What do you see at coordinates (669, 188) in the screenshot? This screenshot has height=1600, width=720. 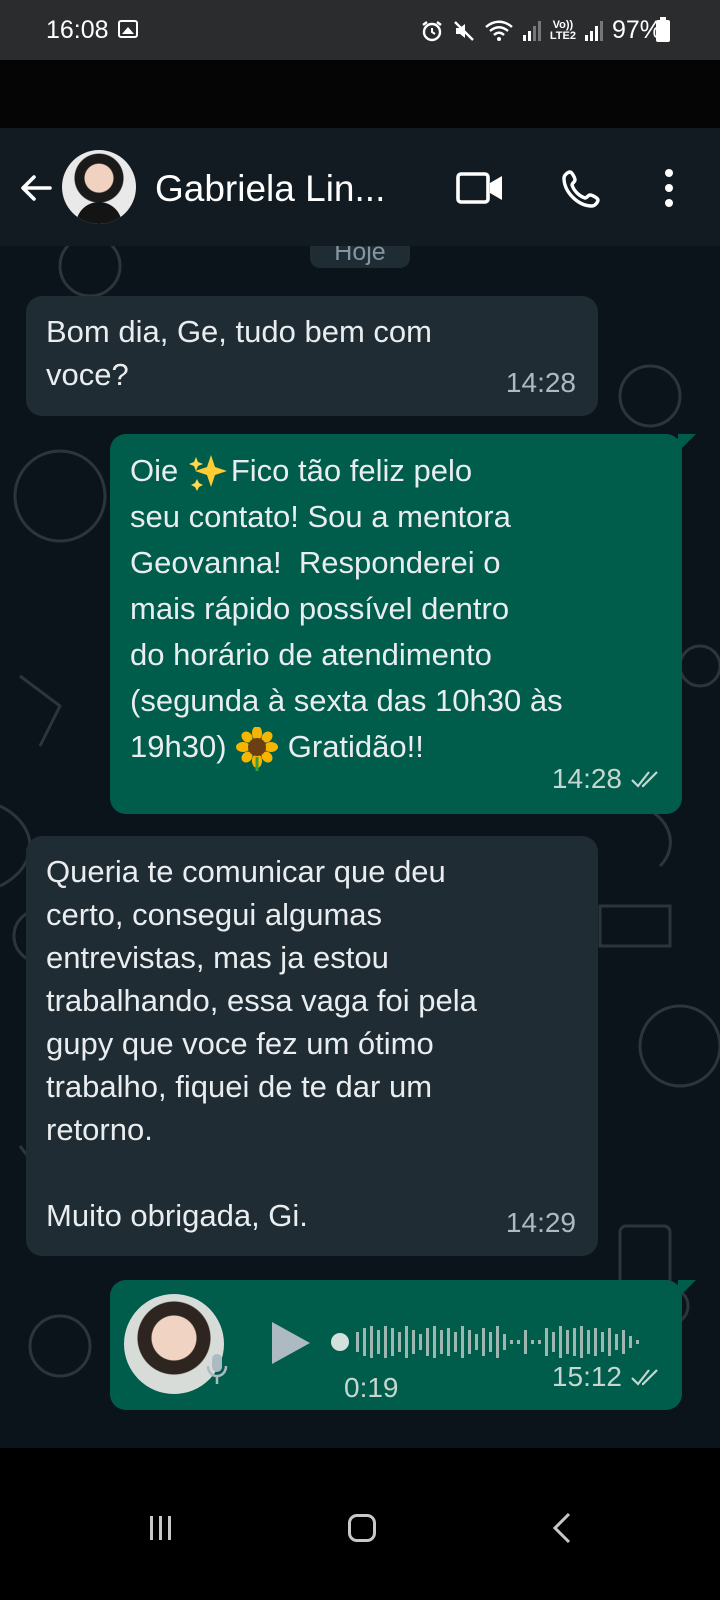 I see `more-vertical-icon` at bounding box center [669, 188].